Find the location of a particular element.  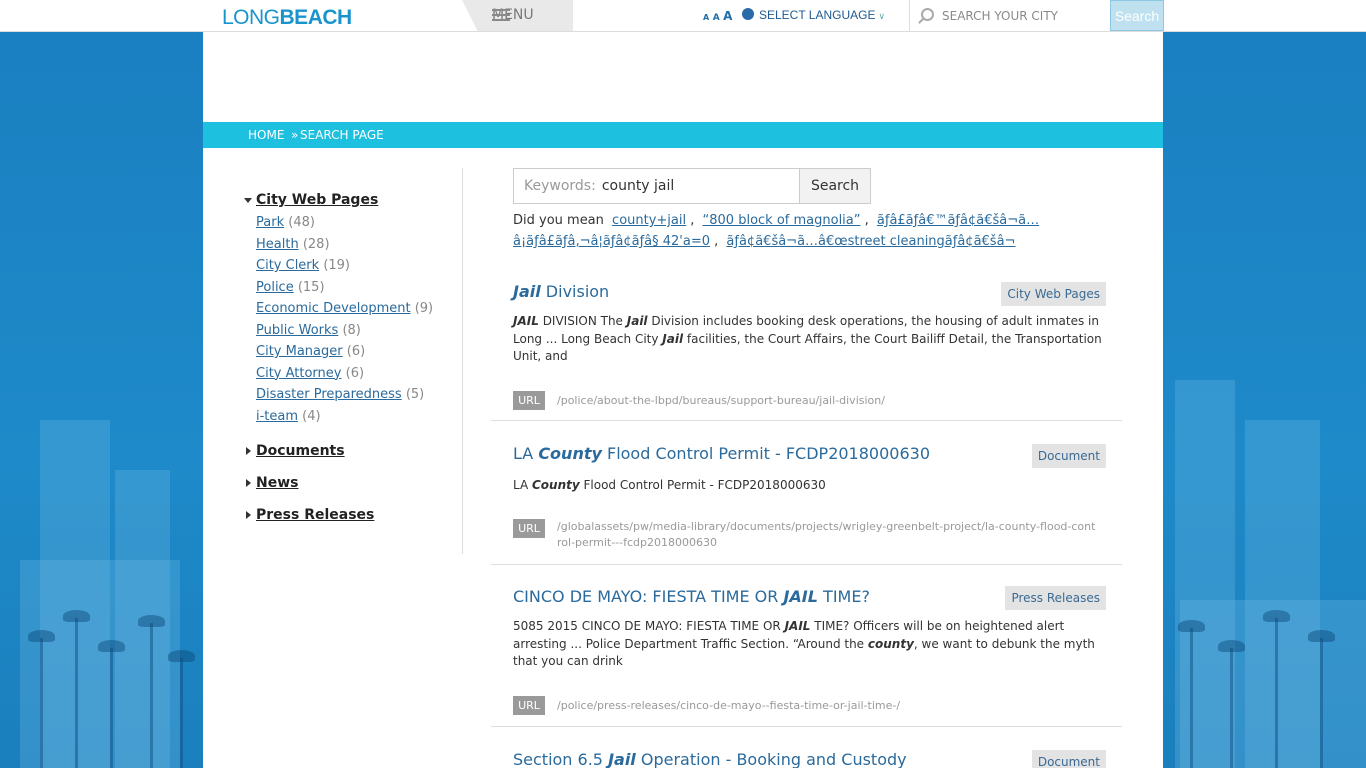

facet-item-count: (6) is located at coordinates (355, 373).